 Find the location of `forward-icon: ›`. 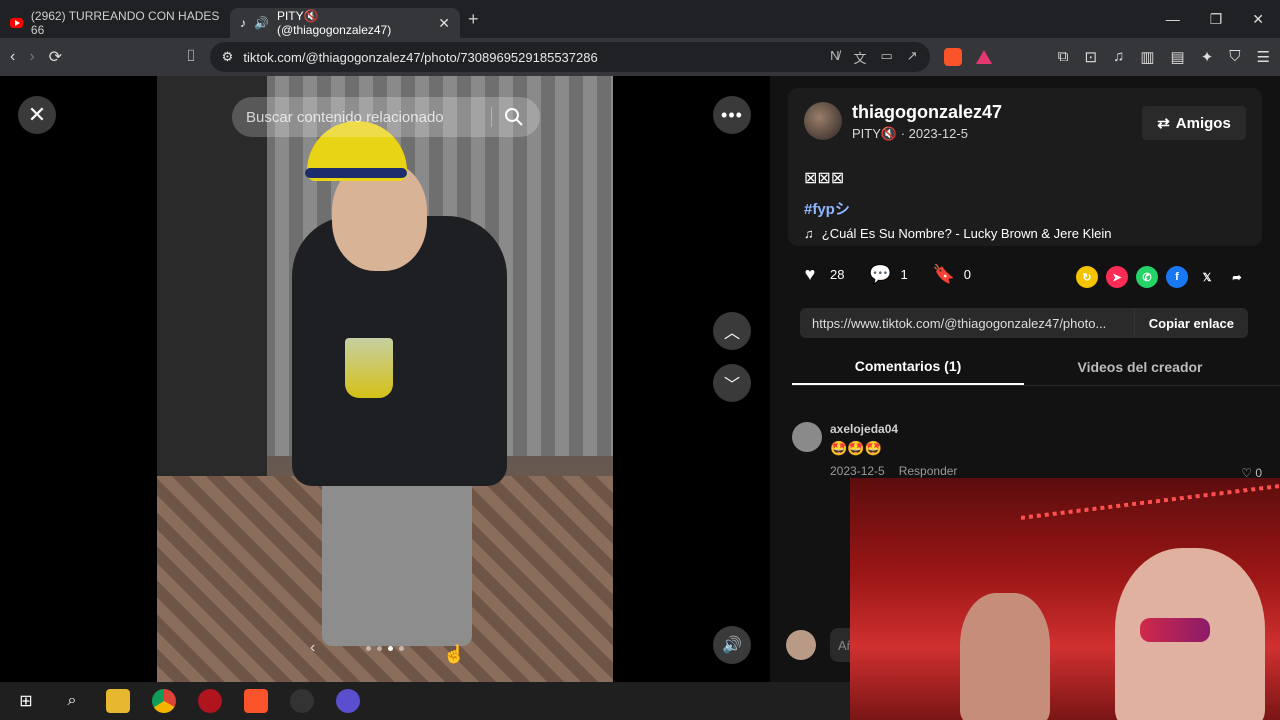

forward-icon: › is located at coordinates (31, 57).